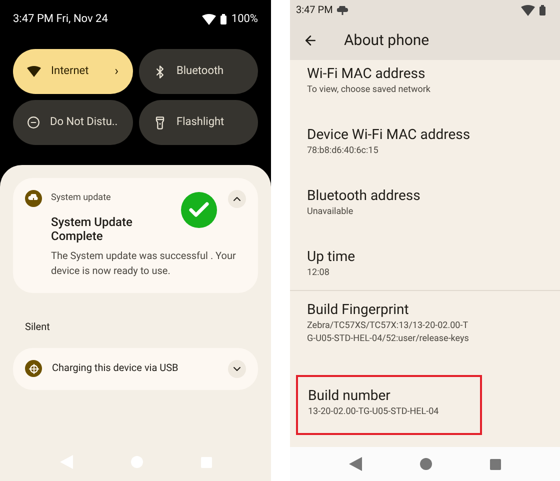 This screenshot has width=560, height=481. What do you see at coordinates (116, 369) in the screenshot?
I see `notification-title: Charging this device via USB` at bounding box center [116, 369].